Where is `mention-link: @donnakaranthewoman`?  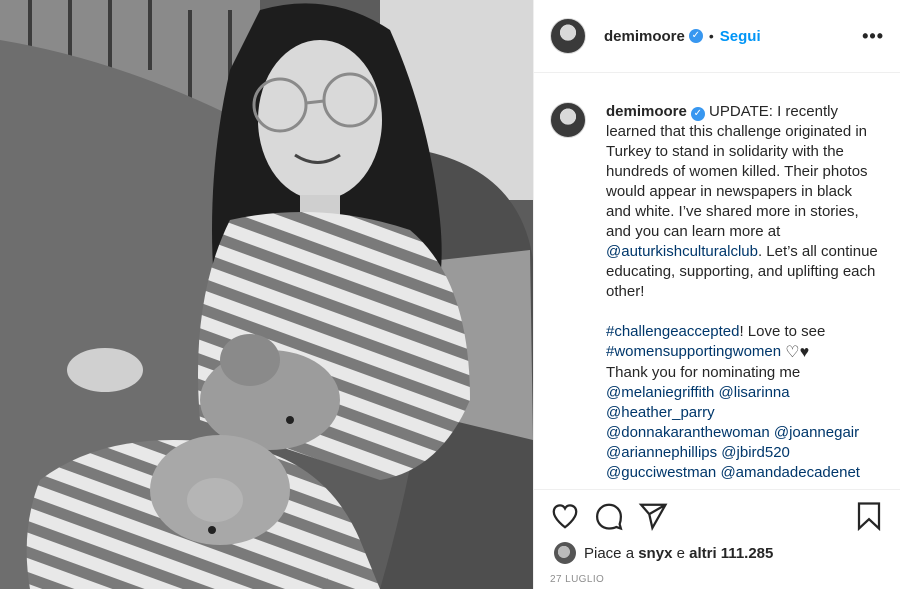 mention-link: @donnakaranthewoman is located at coordinates (688, 432).